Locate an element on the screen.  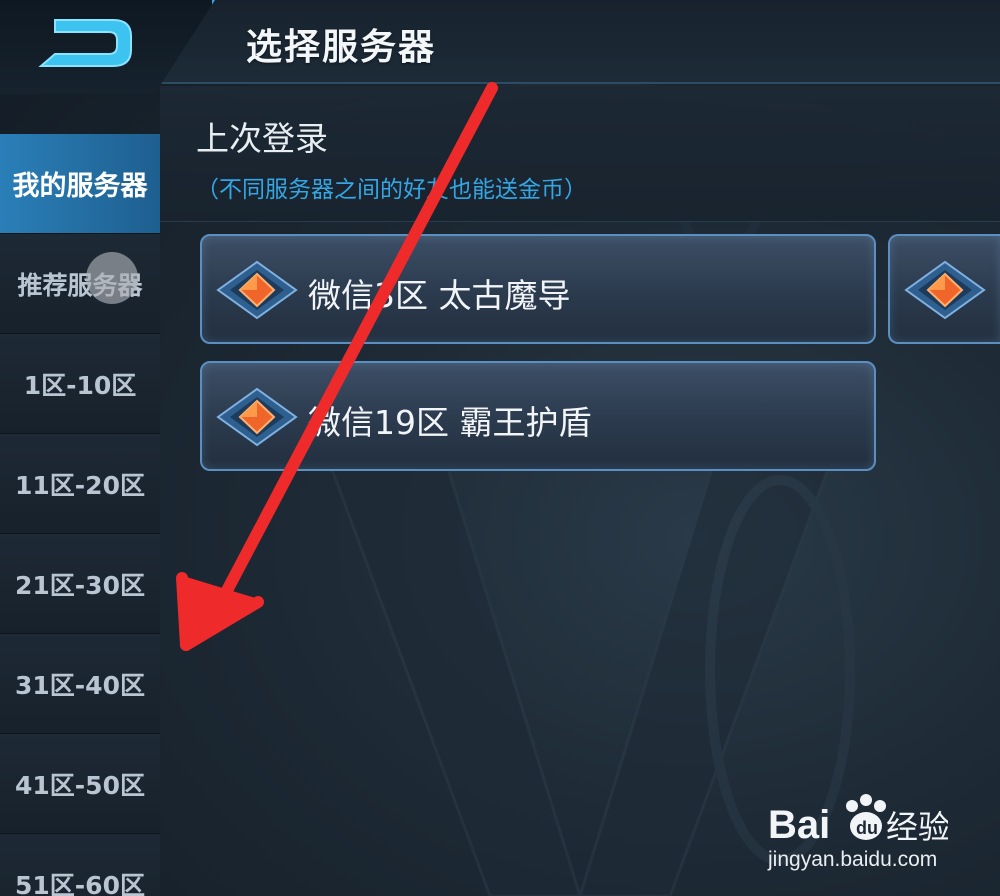
sidebar-item-zone-1-10: 1区-10区 is located at coordinates (80, 384).